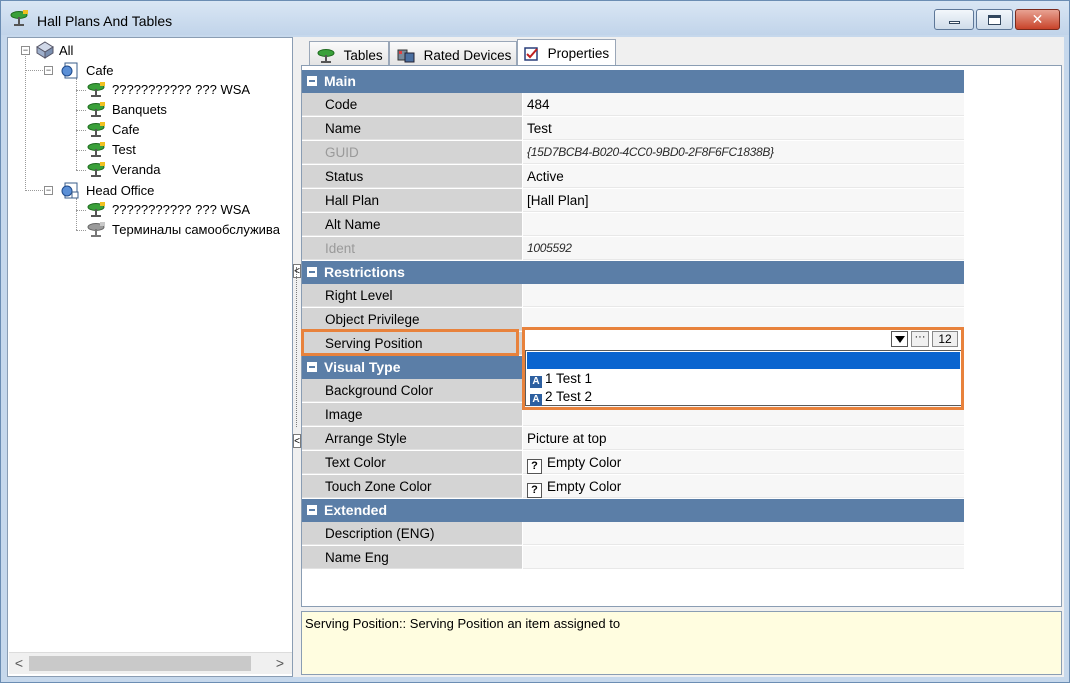 The width and height of the screenshot is (1070, 683). What do you see at coordinates (633, 296) in the screenshot?
I see `property-row-right-level: Right Level` at bounding box center [633, 296].